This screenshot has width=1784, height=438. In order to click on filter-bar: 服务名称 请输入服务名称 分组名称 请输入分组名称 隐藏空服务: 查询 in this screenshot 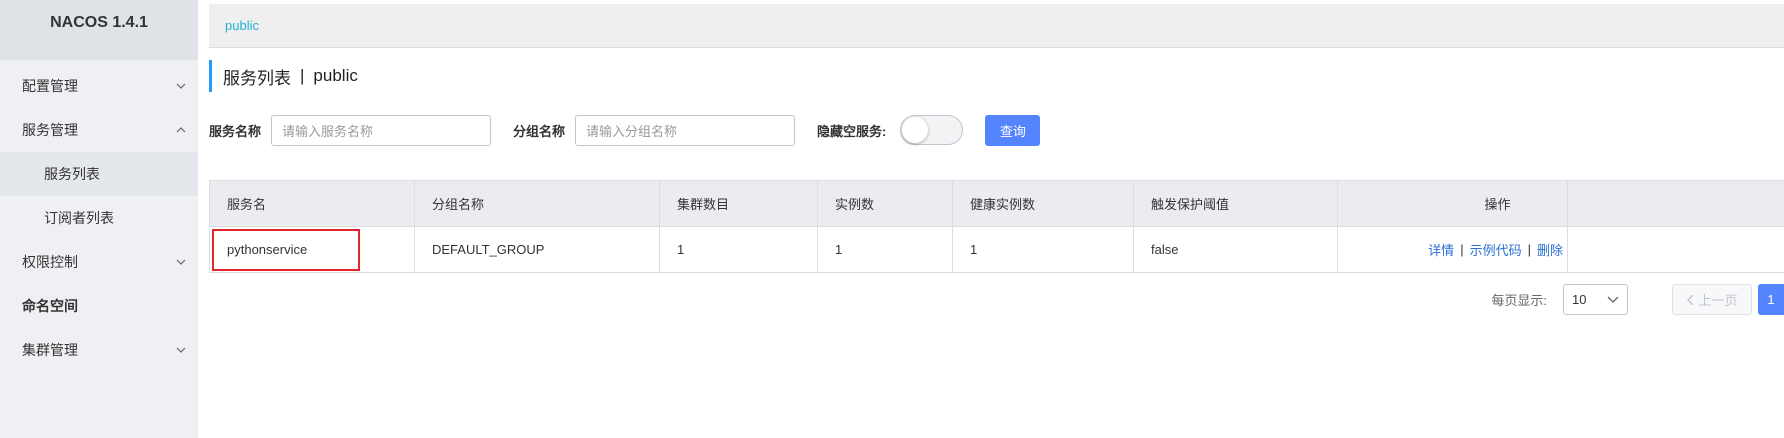, I will do `click(625, 130)`.